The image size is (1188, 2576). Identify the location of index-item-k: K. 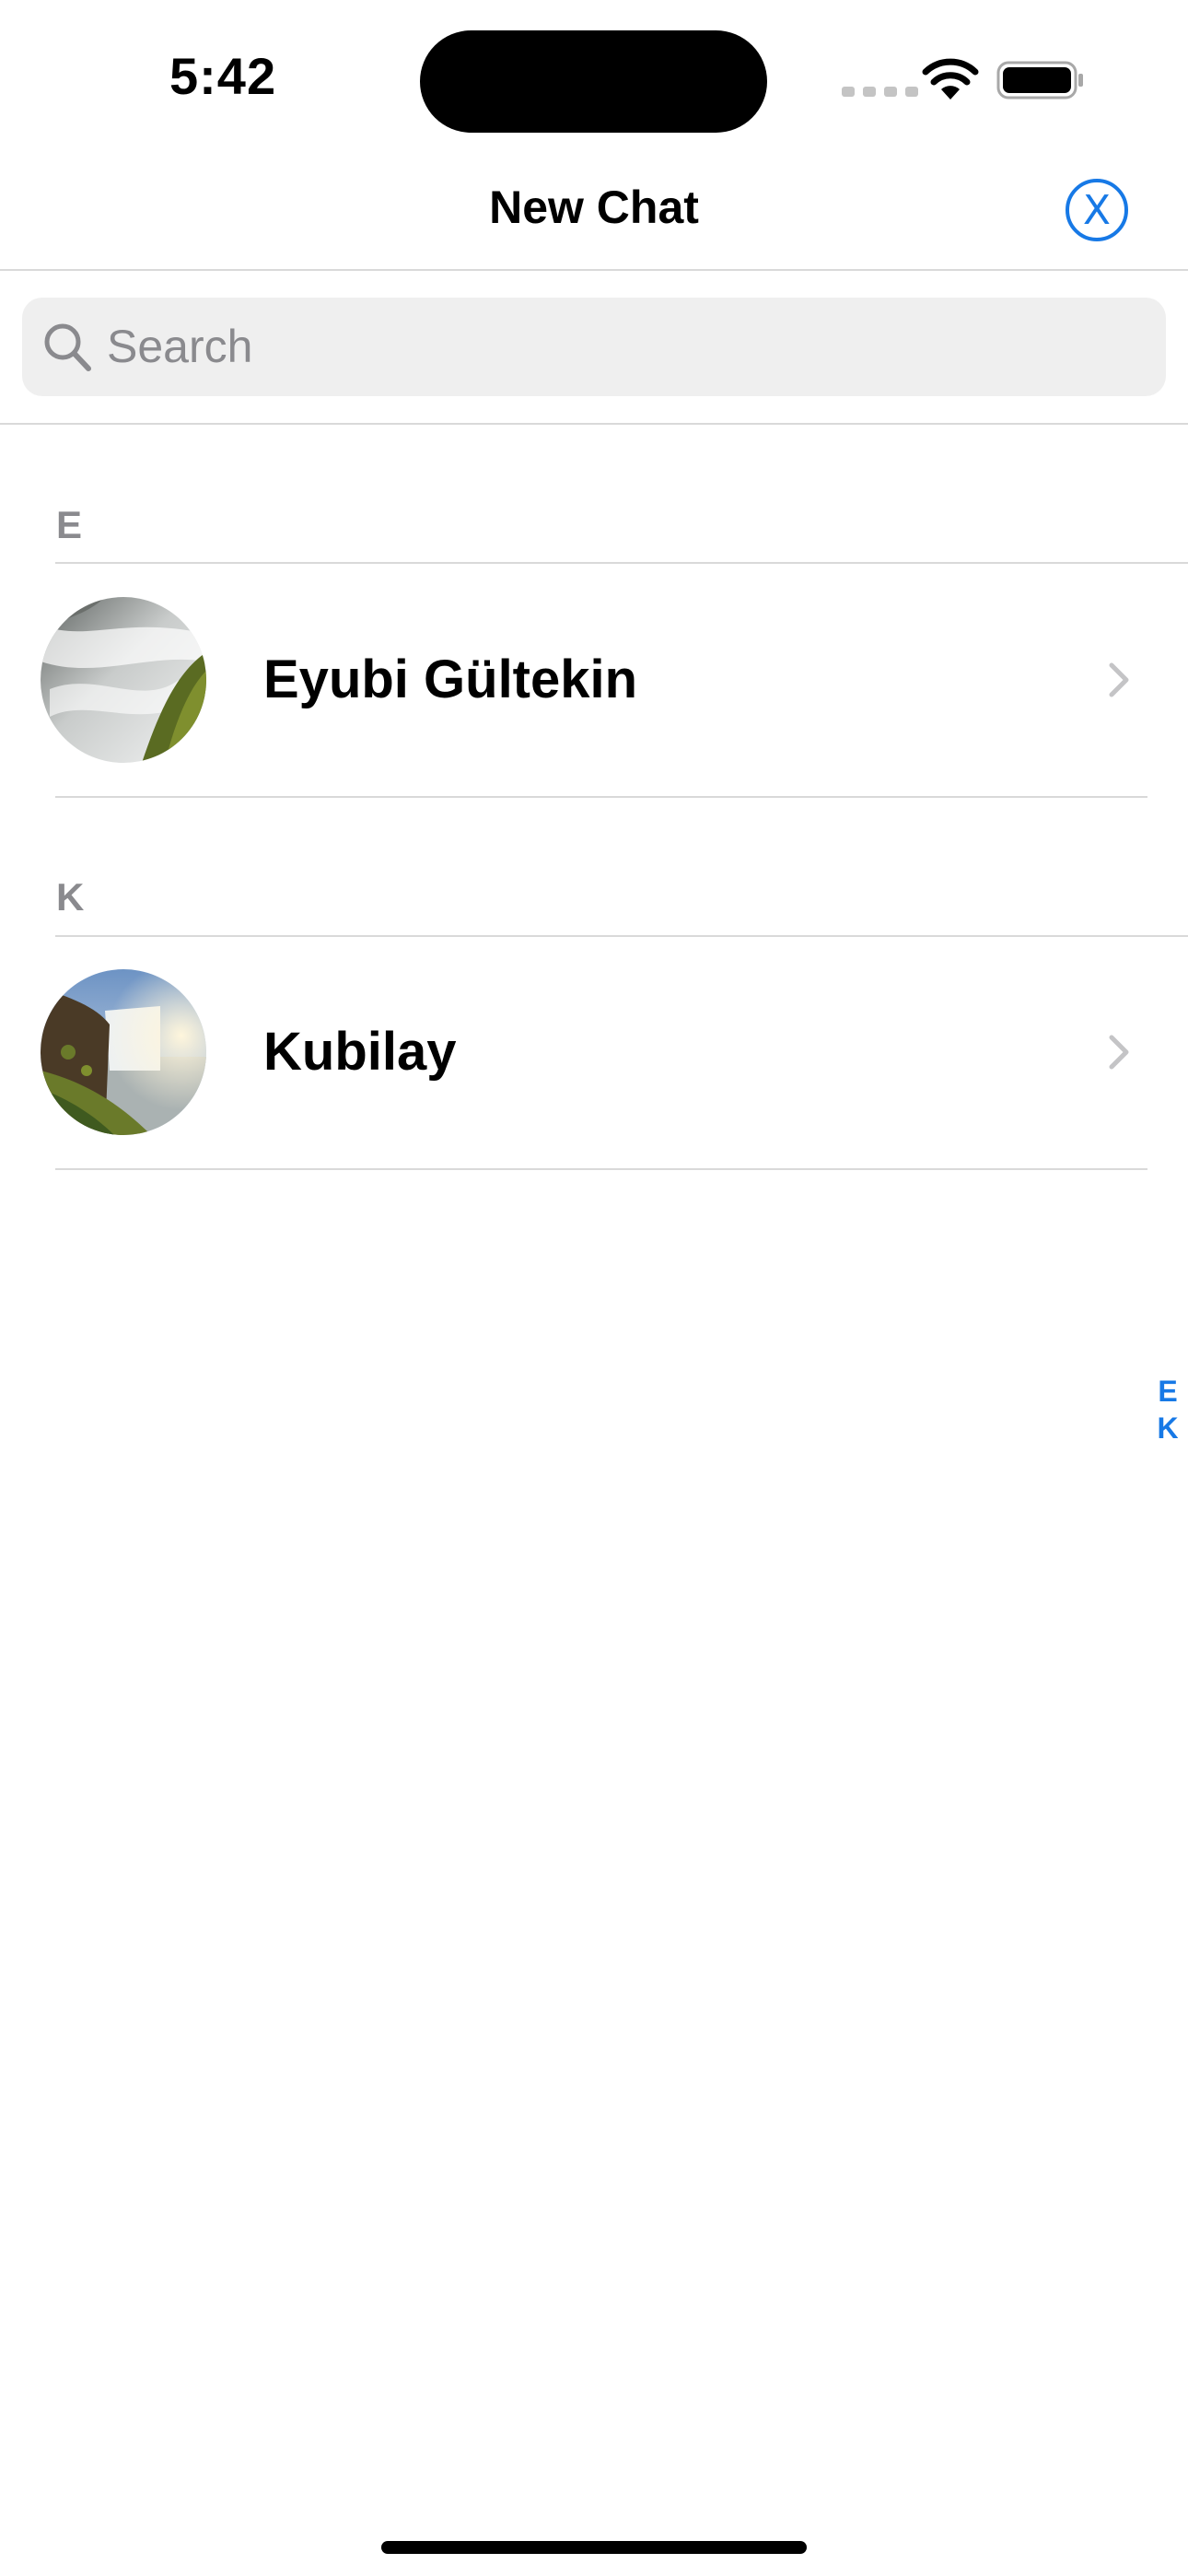
(1168, 1428).